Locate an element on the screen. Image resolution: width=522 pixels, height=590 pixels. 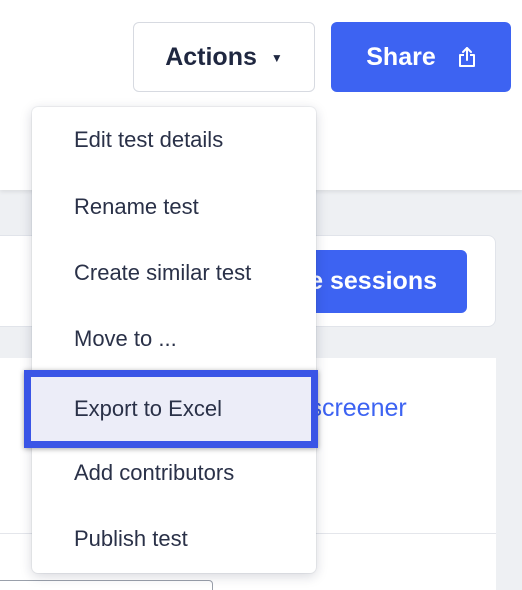
menu-item-create-similar-test: Create similar test is located at coordinates (174, 273).